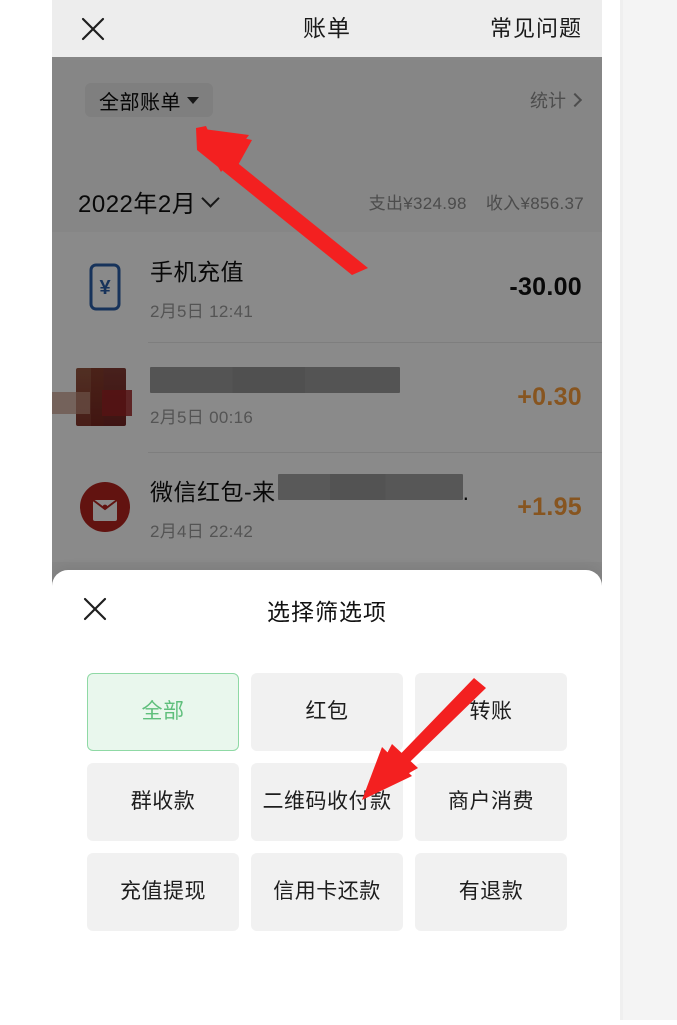 This screenshot has height=1025, width=677. What do you see at coordinates (202, 311) in the screenshot?
I see `transaction-time: 2月5日 12:41` at bounding box center [202, 311].